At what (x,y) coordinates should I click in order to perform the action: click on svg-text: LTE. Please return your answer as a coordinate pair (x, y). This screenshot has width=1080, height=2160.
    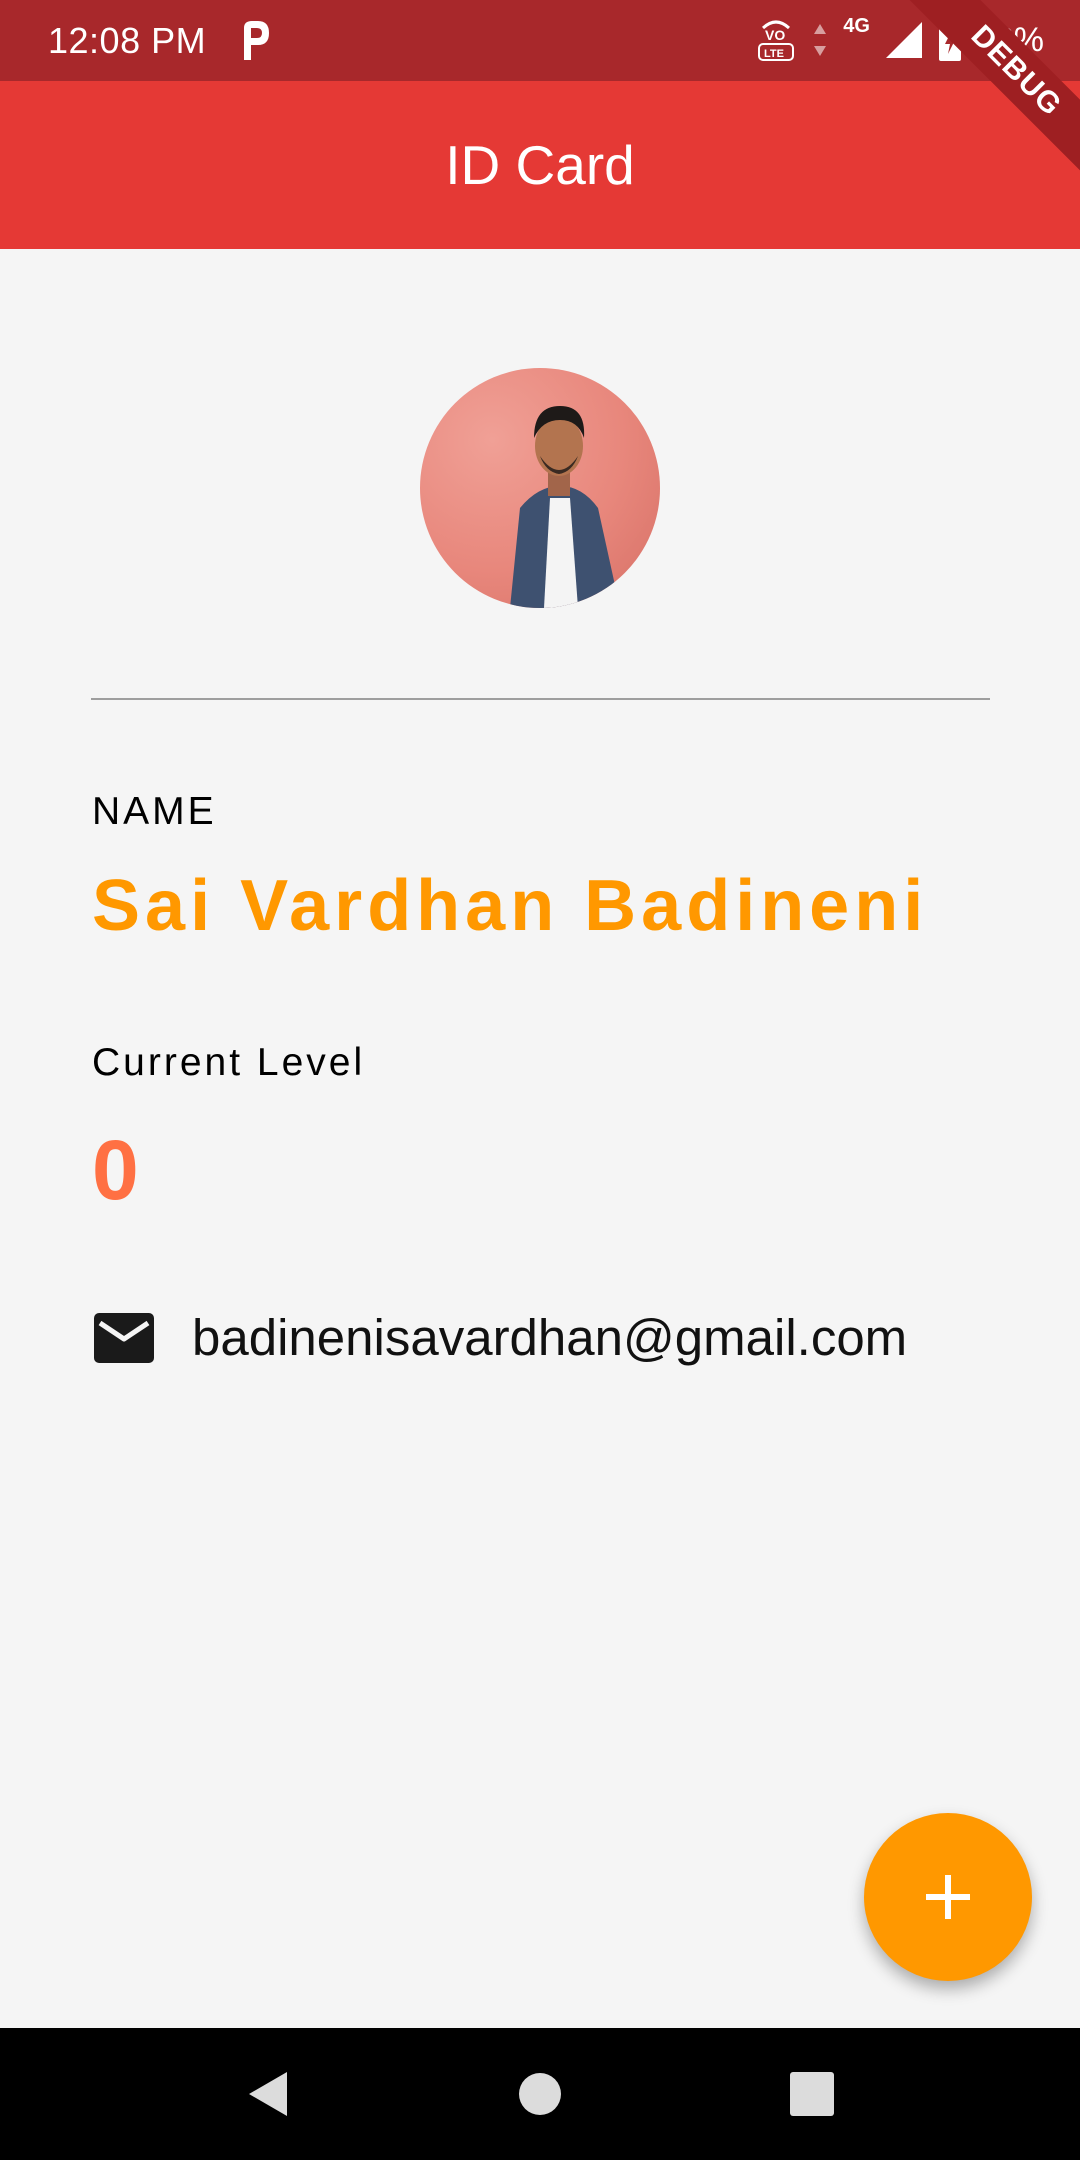
    Looking at the image, I should click on (774, 54).